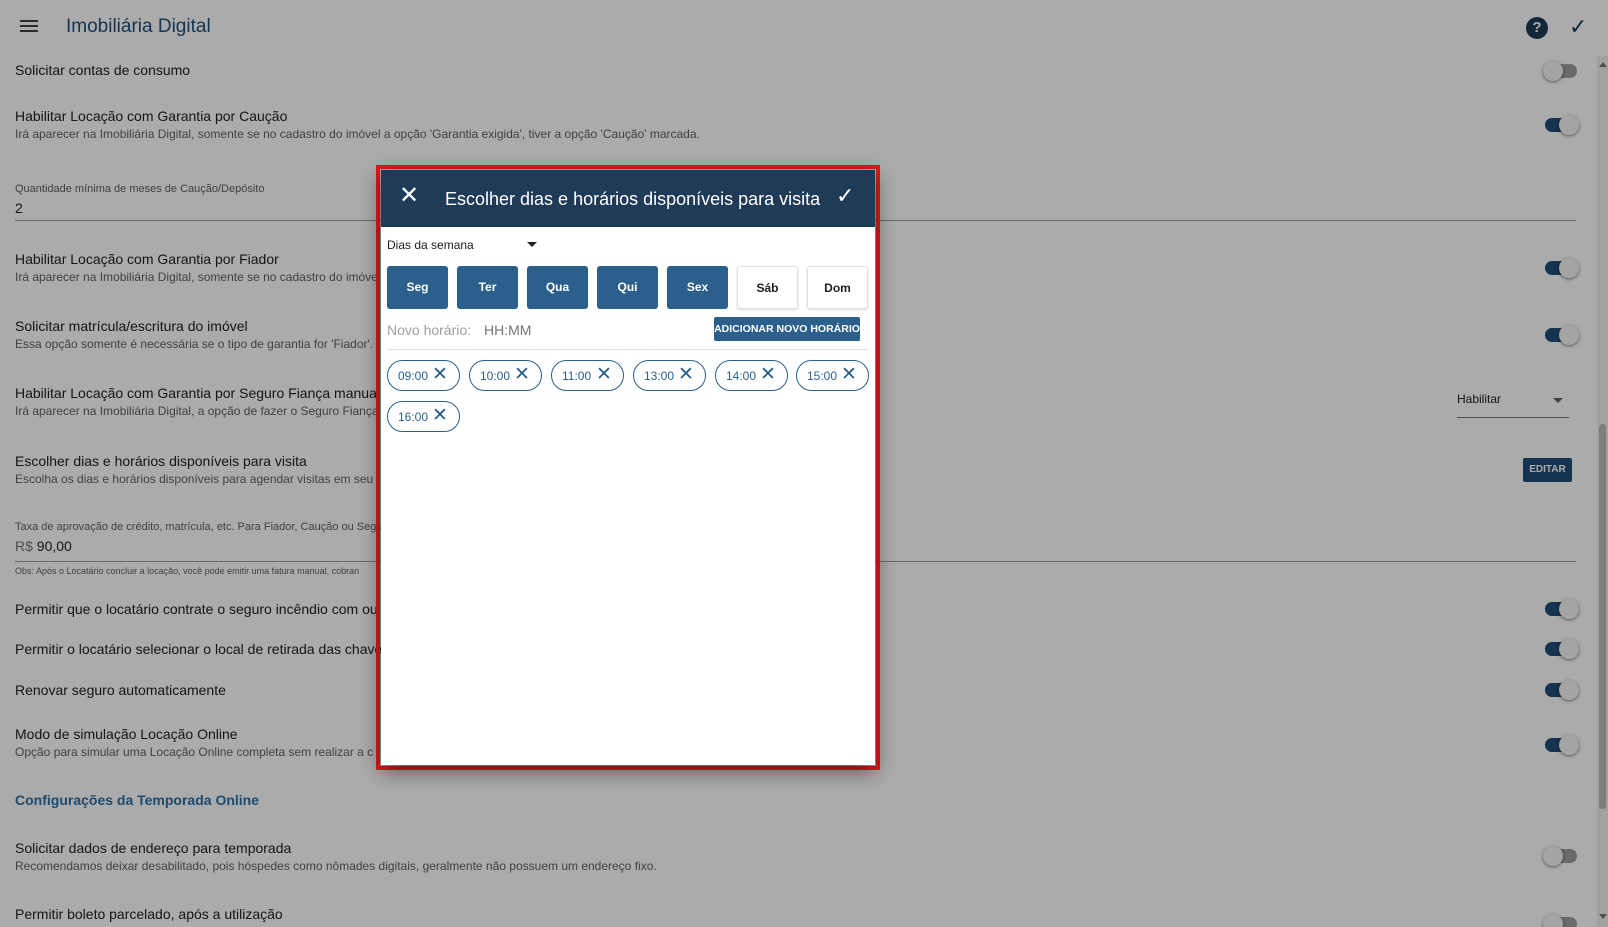  Describe the element at coordinates (529, 330) in the screenshot. I see `new-time-input` at that location.